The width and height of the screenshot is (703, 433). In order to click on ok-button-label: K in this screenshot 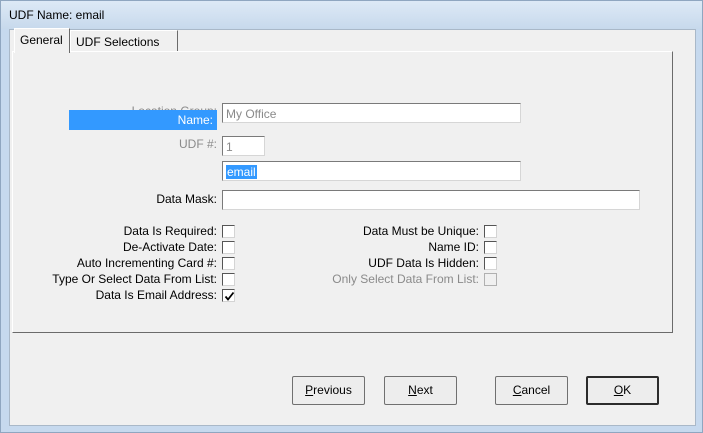, I will do `click(627, 390)`.